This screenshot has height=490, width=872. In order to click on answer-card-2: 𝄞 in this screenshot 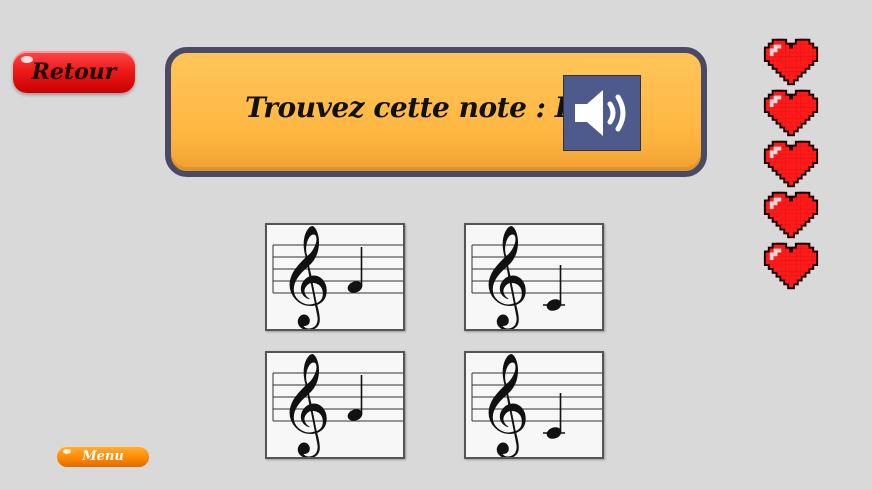, I will do `click(534, 277)`.